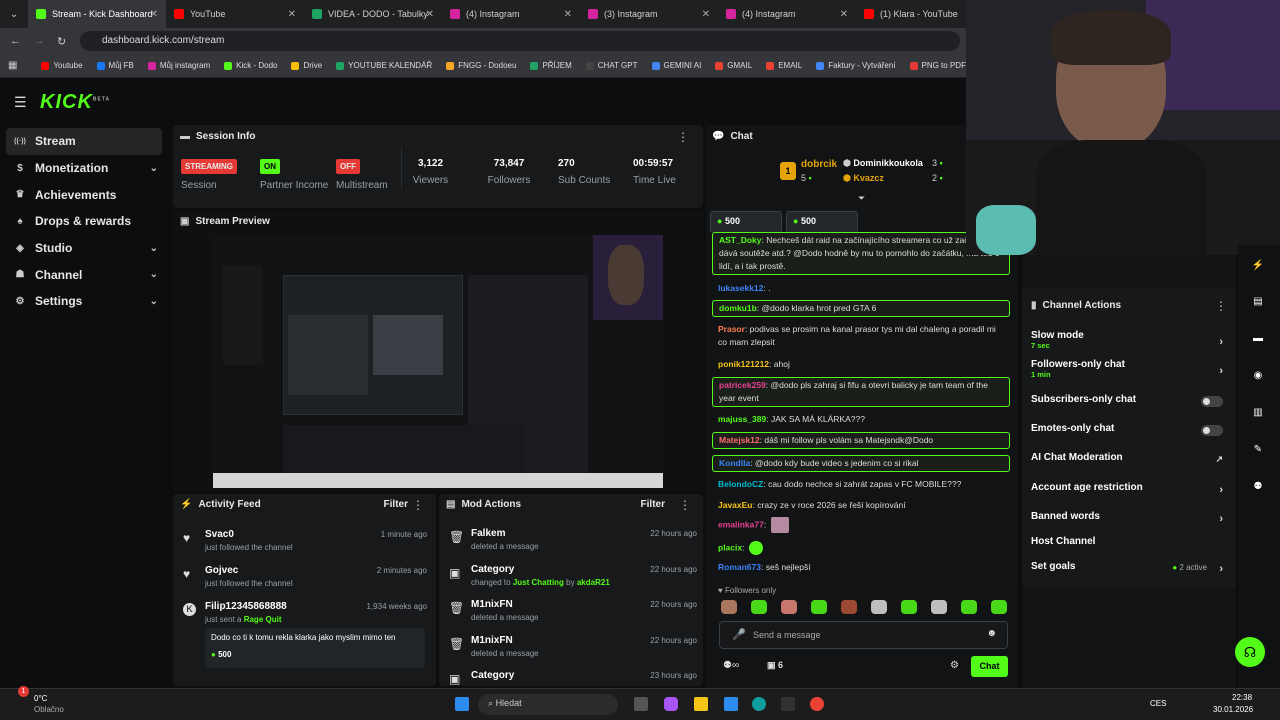  What do you see at coordinates (396, 504) in the screenshot?
I see `activity-filter-button: Filter` at bounding box center [396, 504].